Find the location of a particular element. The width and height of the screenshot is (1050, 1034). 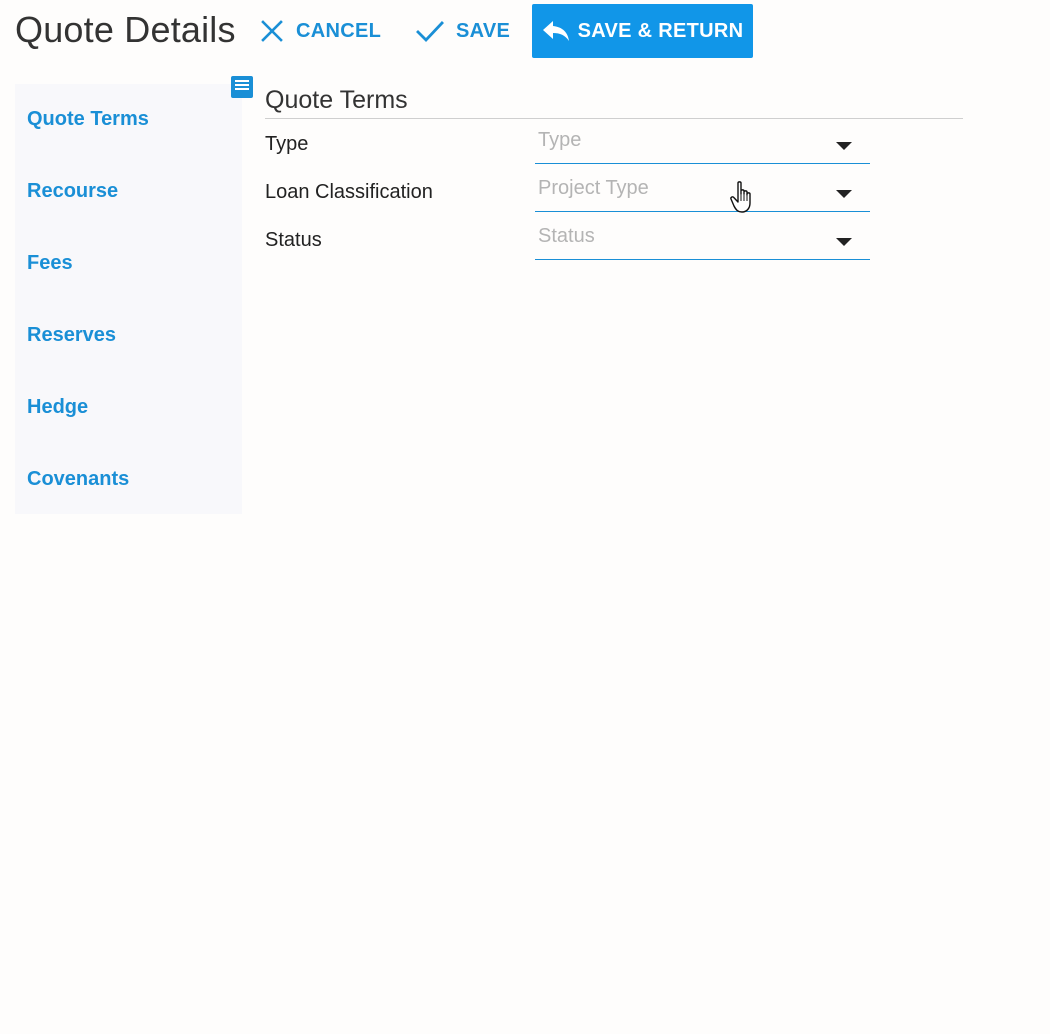

reply-arrow-icon is located at coordinates (556, 31).